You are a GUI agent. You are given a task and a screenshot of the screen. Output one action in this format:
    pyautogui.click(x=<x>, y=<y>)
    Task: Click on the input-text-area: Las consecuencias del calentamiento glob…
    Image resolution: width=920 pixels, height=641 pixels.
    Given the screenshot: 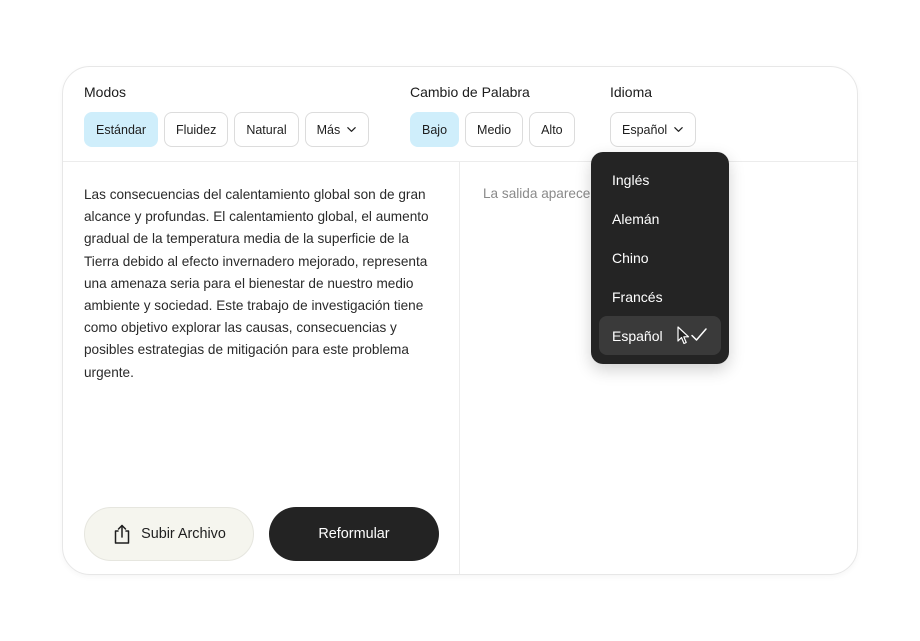 What is the action you would take?
    pyautogui.click(x=261, y=284)
    